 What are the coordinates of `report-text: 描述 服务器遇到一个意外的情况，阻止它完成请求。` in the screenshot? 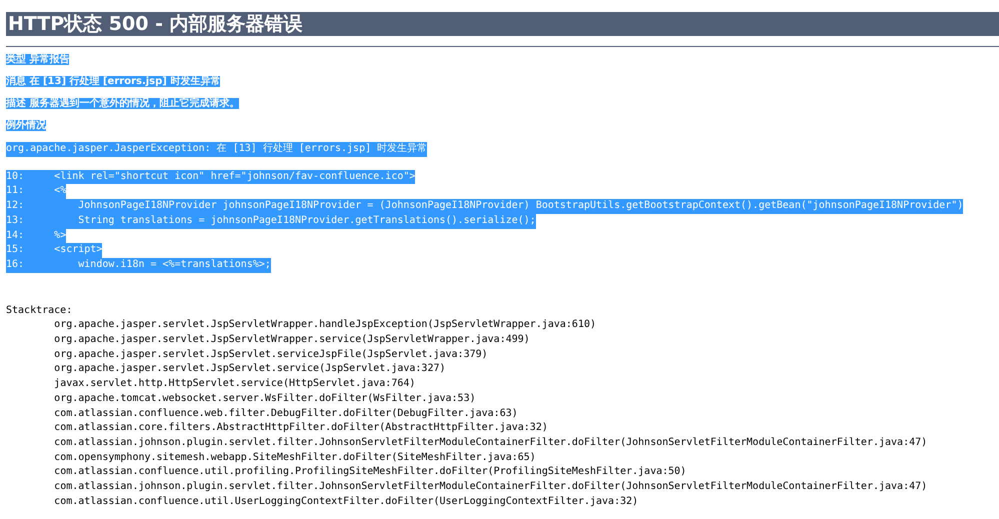 It's located at (123, 103).